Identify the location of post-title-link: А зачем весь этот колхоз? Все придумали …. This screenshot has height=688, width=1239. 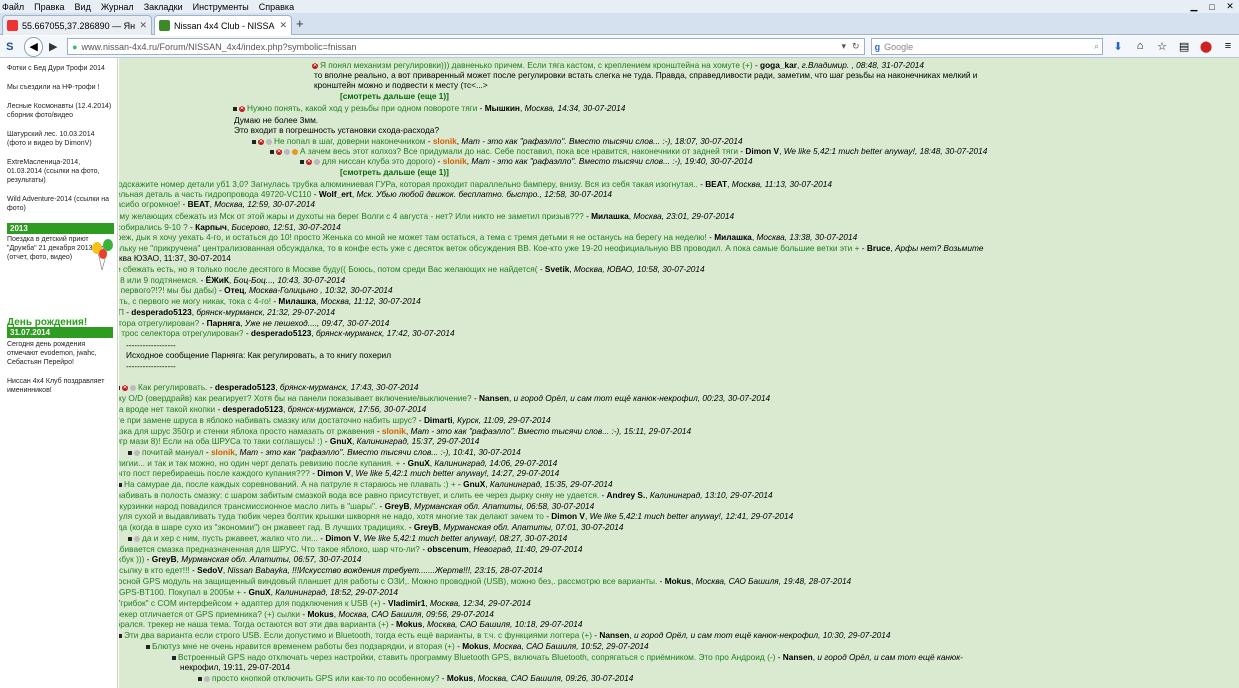
(519, 151).